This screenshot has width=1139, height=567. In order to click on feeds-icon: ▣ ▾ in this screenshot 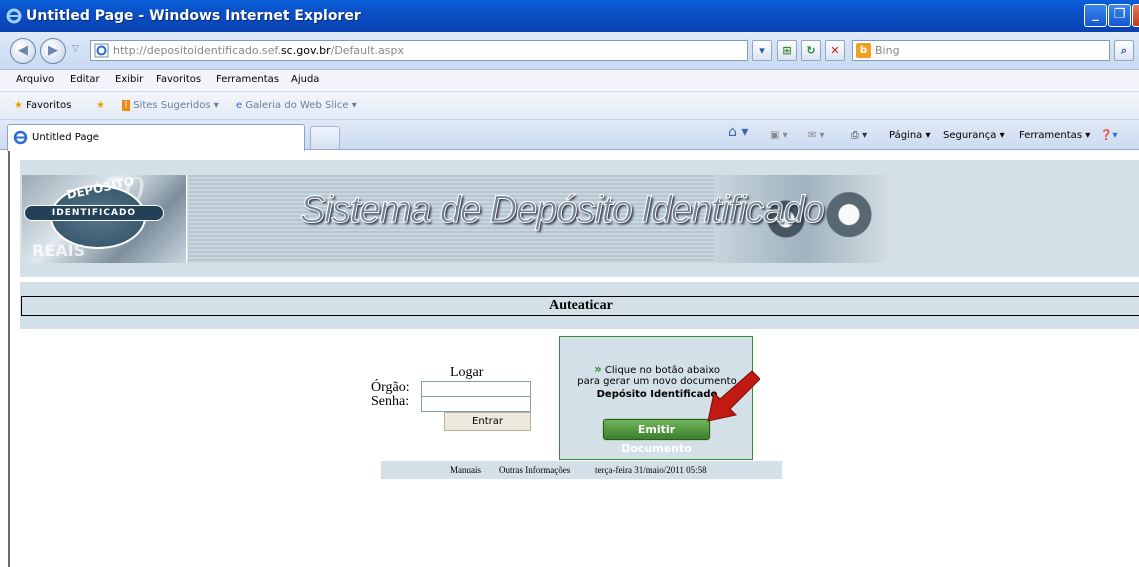, I will do `click(779, 135)`.